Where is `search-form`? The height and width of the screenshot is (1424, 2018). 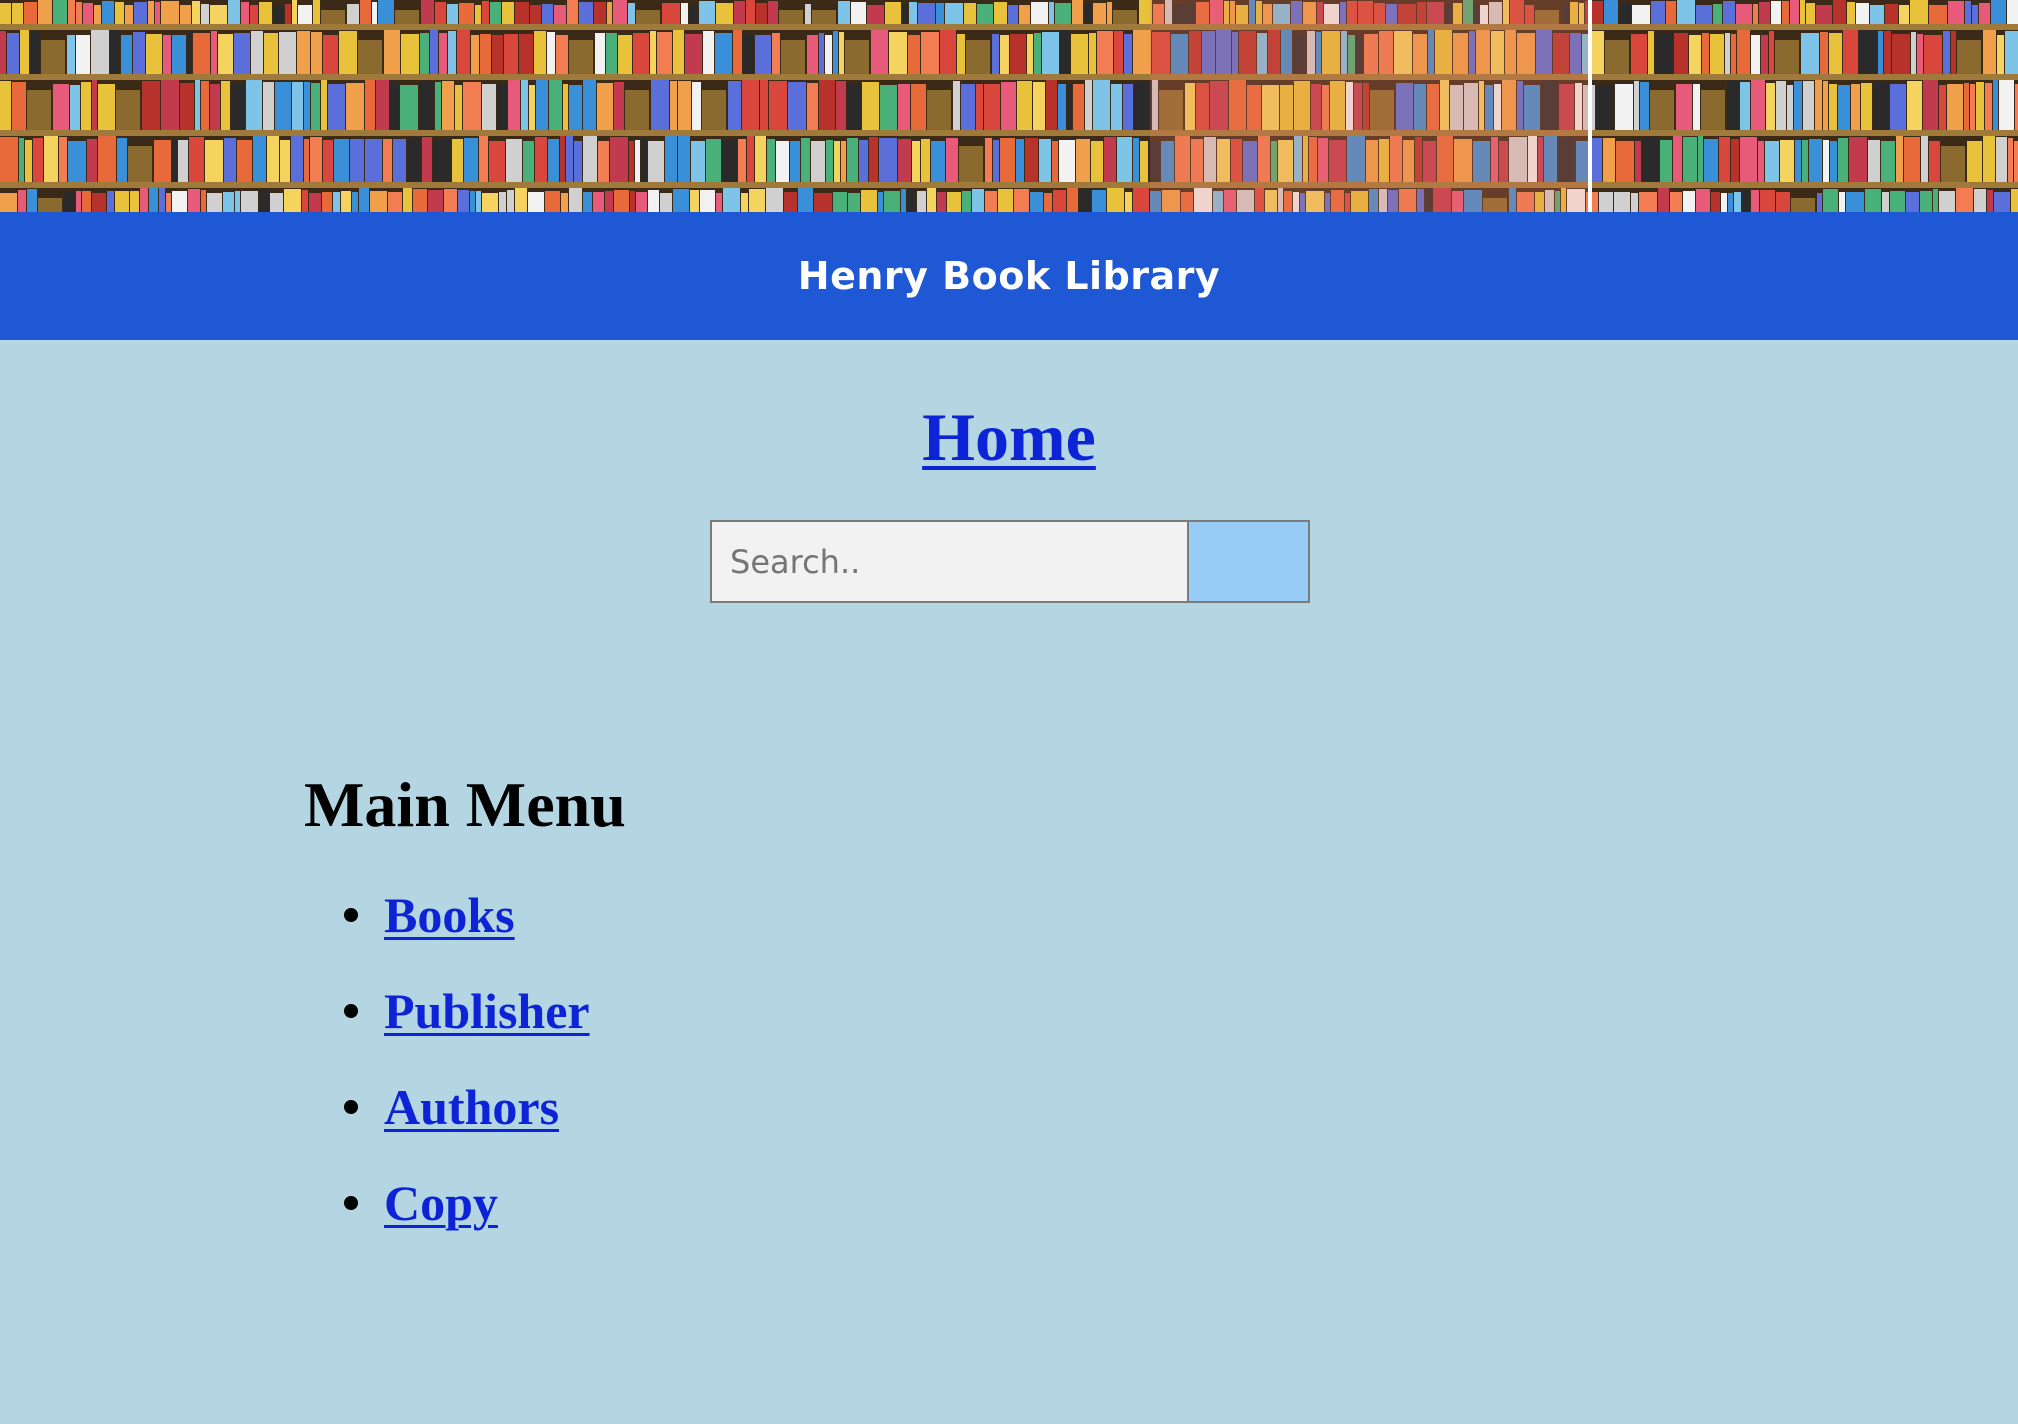
search-form is located at coordinates (1010, 561).